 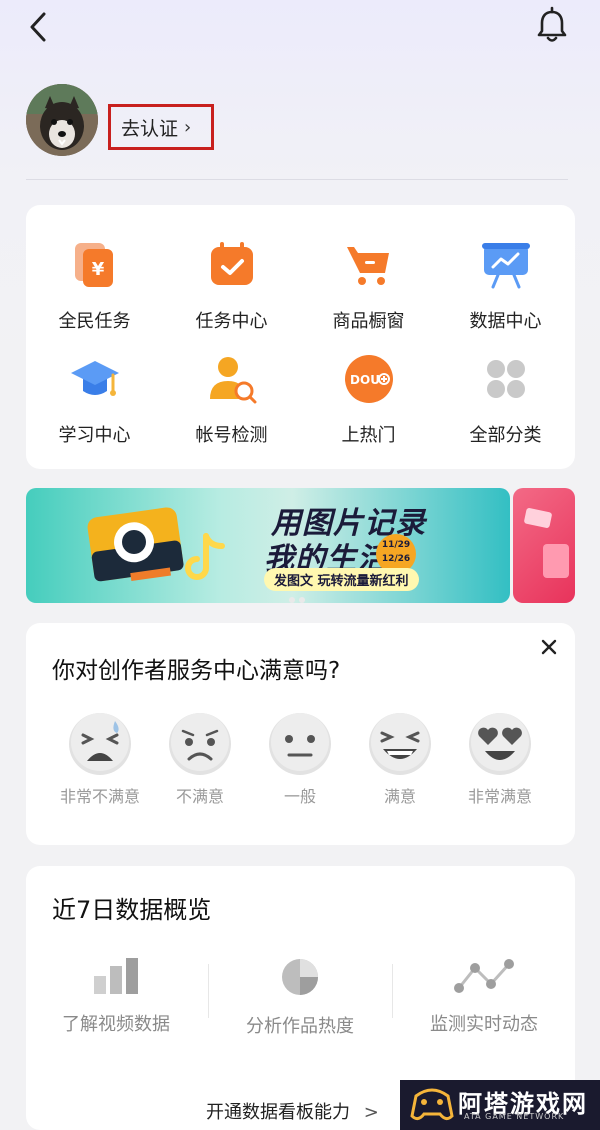 What do you see at coordinates (514, 1116) in the screenshot?
I see `watermark-sub: ATA GAME NETWORK` at bounding box center [514, 1116].